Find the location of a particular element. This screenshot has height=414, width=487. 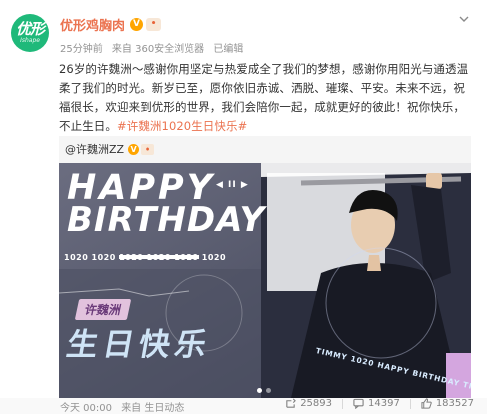

user-name-row: 优形鸡胸肉 V ꔷ is located at coordinates (111, 24).